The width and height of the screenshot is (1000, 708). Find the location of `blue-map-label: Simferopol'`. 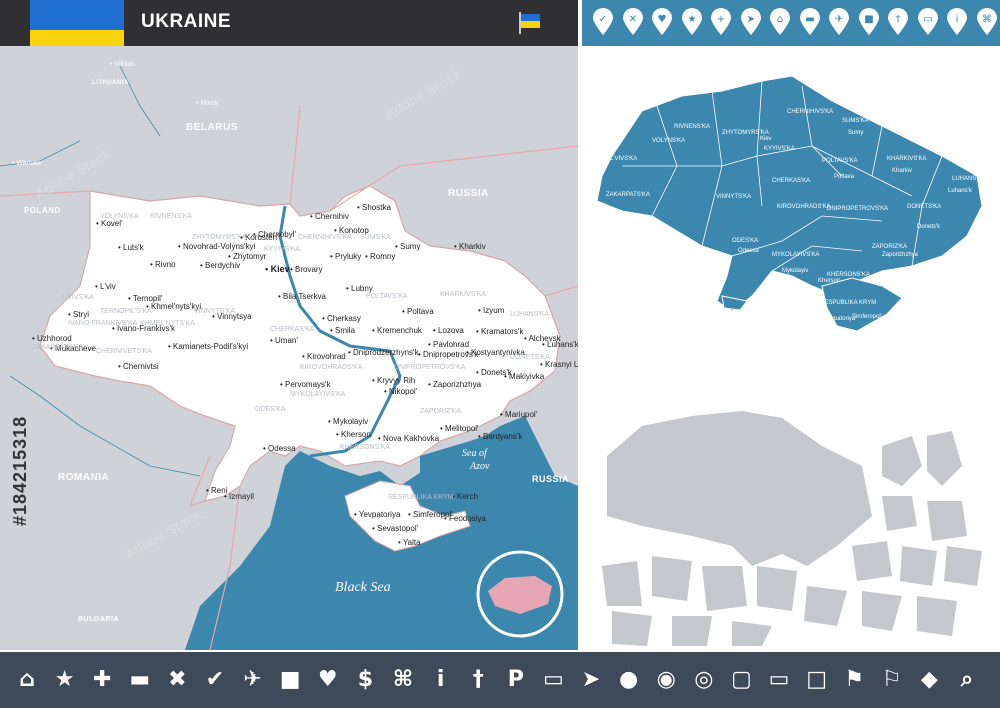

blue-map-label: Simferopol' is located at coordinates (867, 317).